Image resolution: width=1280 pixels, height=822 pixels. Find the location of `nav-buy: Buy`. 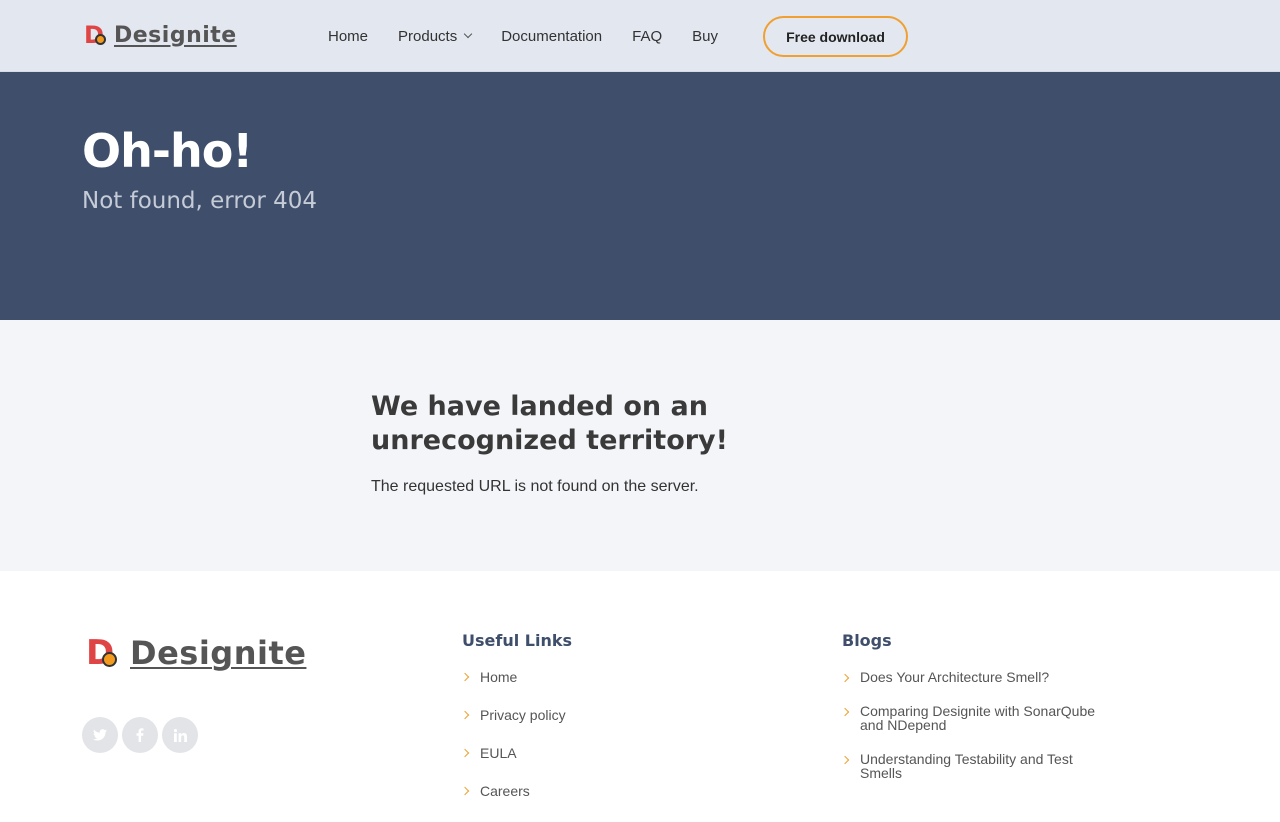

nav-buy: Buy is located at coordinates (705, 36).